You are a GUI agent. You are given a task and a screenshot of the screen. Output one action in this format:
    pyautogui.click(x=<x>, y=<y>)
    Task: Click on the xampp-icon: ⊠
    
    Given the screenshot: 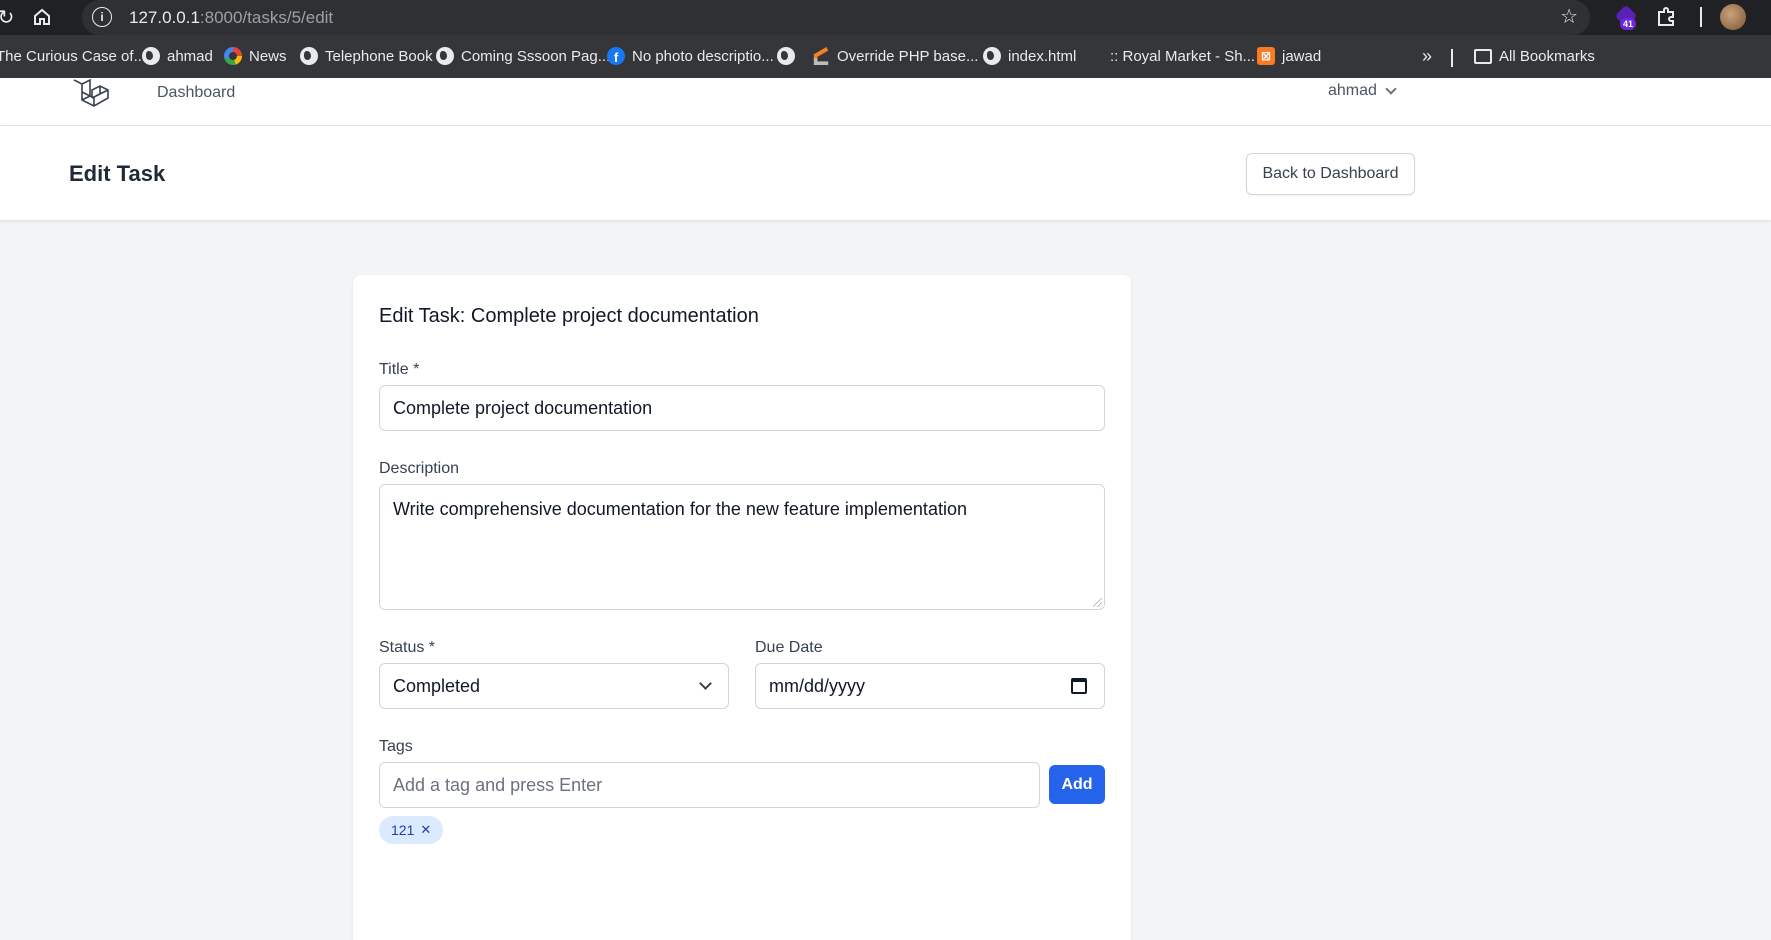 What is the action you would take?
    pyautogui.click(x=1266, y=56)
    